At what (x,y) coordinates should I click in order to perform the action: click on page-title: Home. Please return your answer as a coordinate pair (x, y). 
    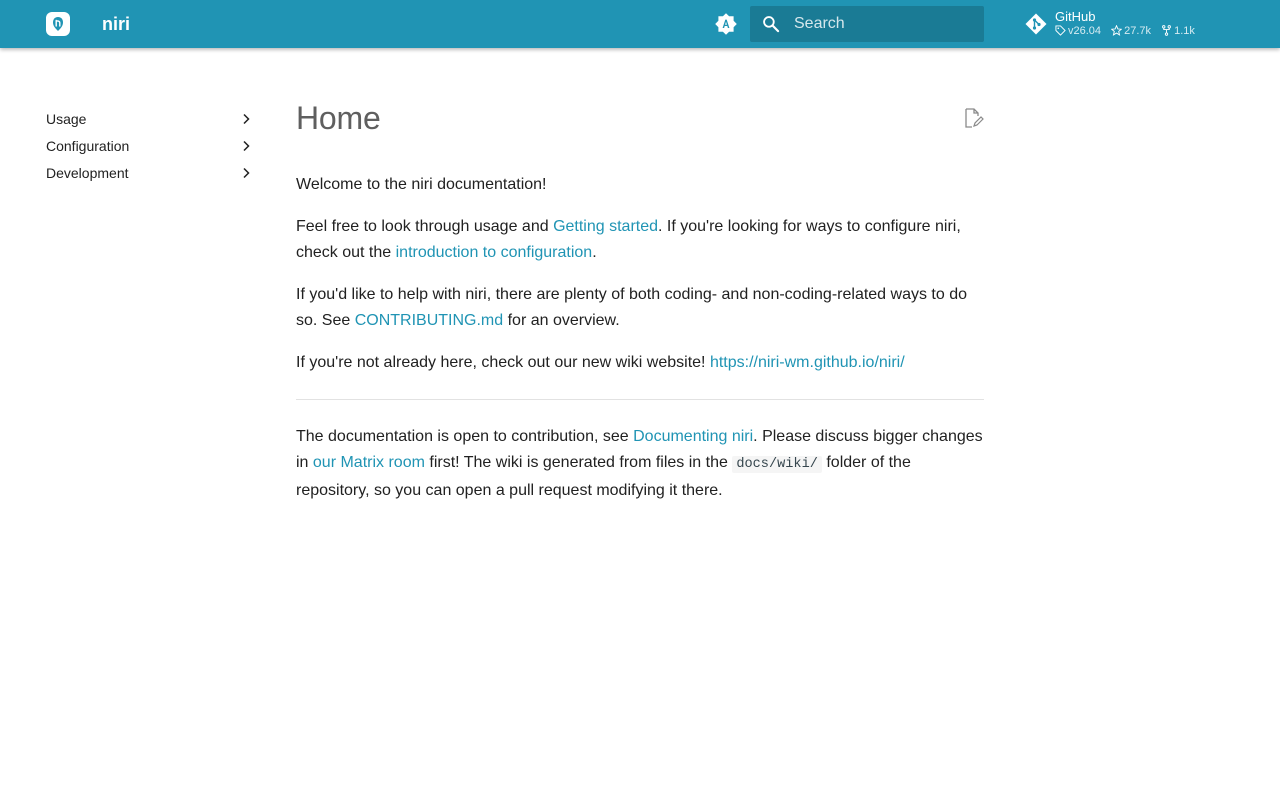
    Looking at the image, I should click on (338, 118).